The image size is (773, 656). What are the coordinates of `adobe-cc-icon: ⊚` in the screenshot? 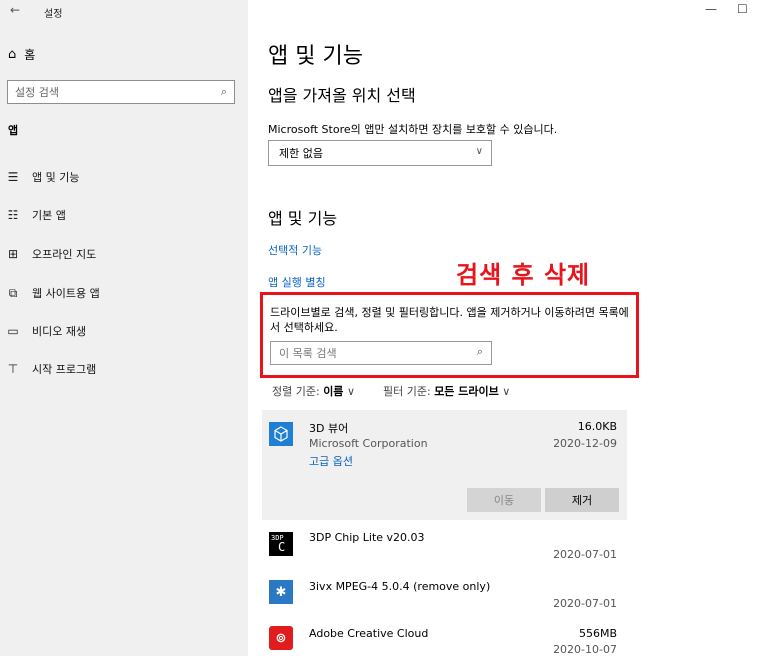 It's located at (281, 638).